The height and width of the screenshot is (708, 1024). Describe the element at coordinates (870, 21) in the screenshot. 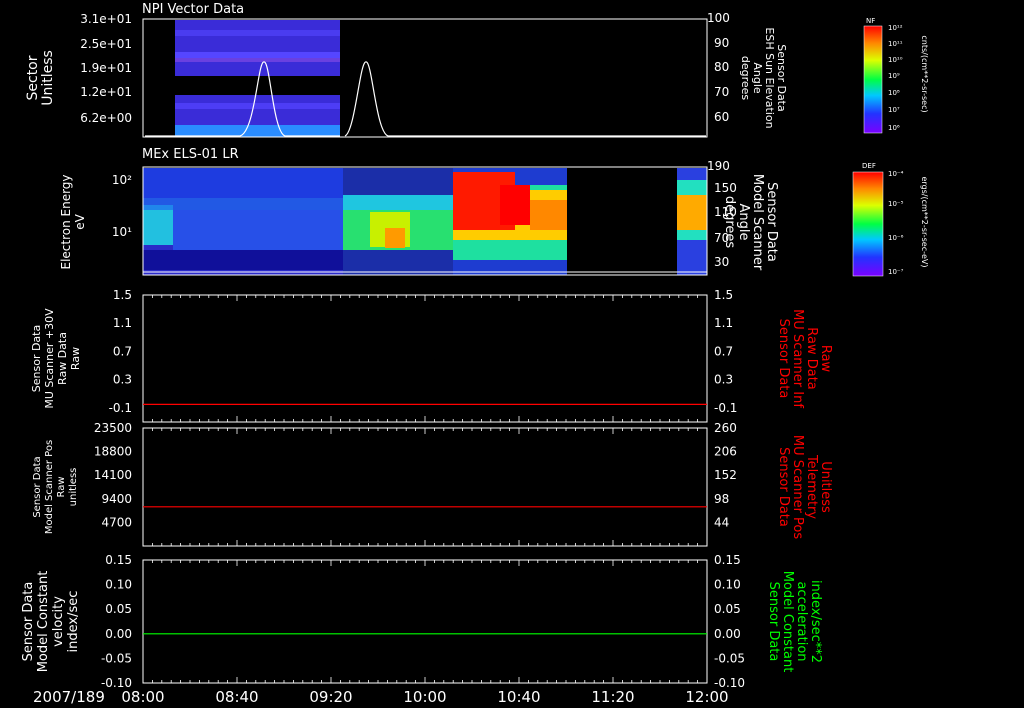

I see `colorbar-label: NF` at that location.